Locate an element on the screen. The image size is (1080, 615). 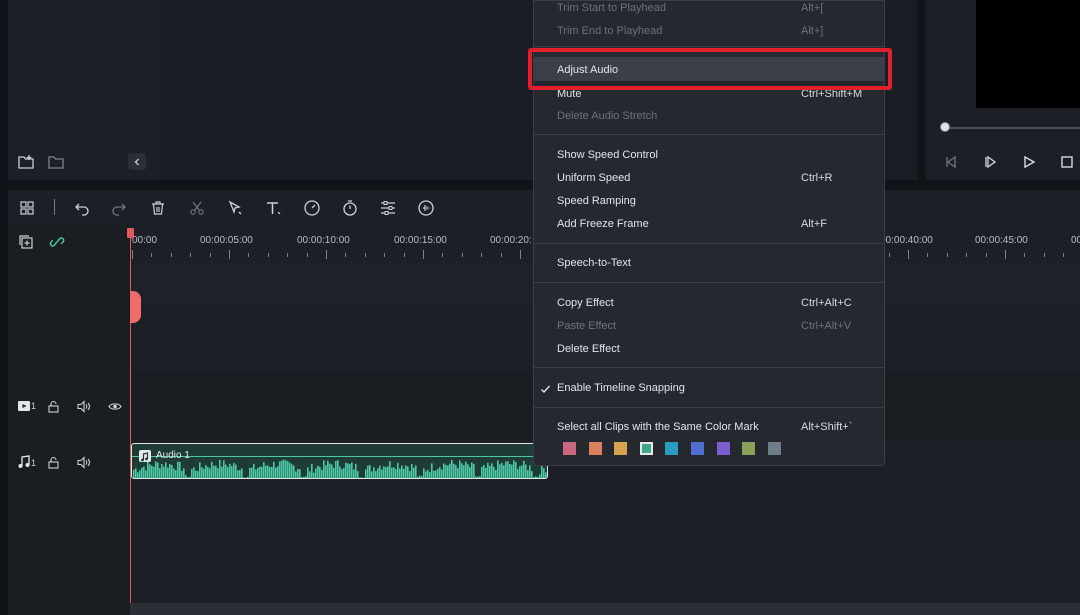
timeline-scrollbar is located at coordinates (605, 609).